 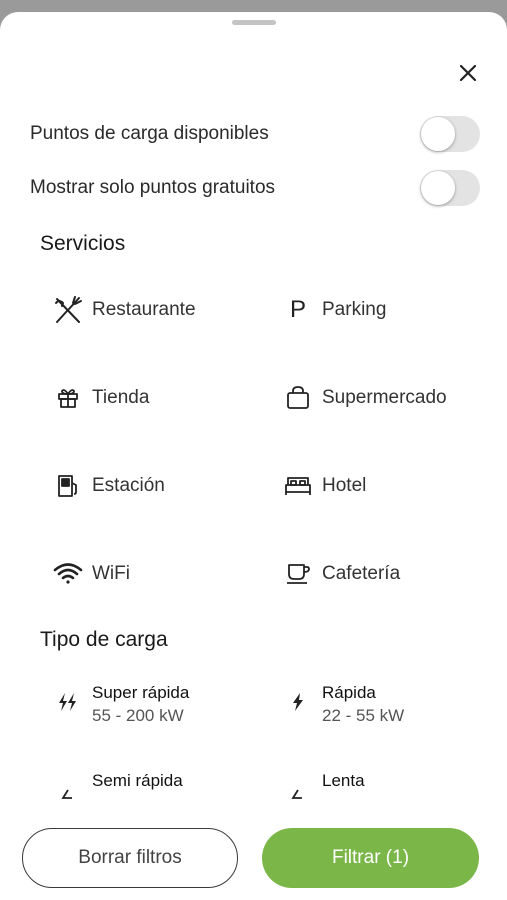 I want to click on toggle-label: Mostrar solo puntos gratuitos, so click(x=153, y=187).